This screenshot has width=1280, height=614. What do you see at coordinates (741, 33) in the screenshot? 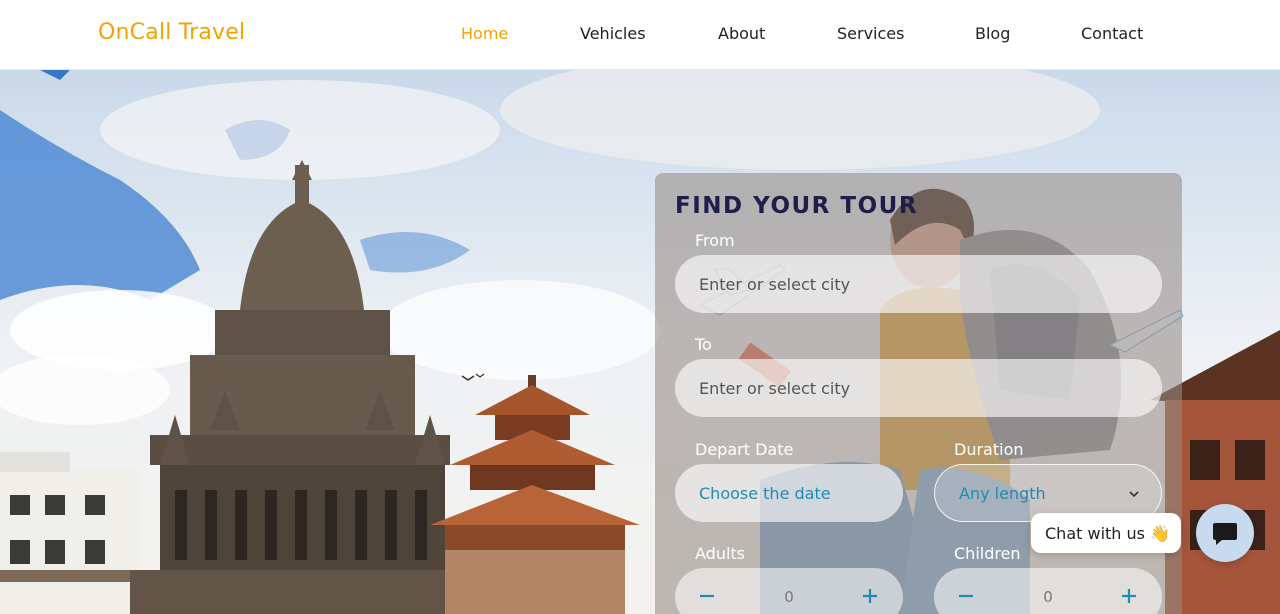
I see `nav-about: About` at bounding box center [741, 33].